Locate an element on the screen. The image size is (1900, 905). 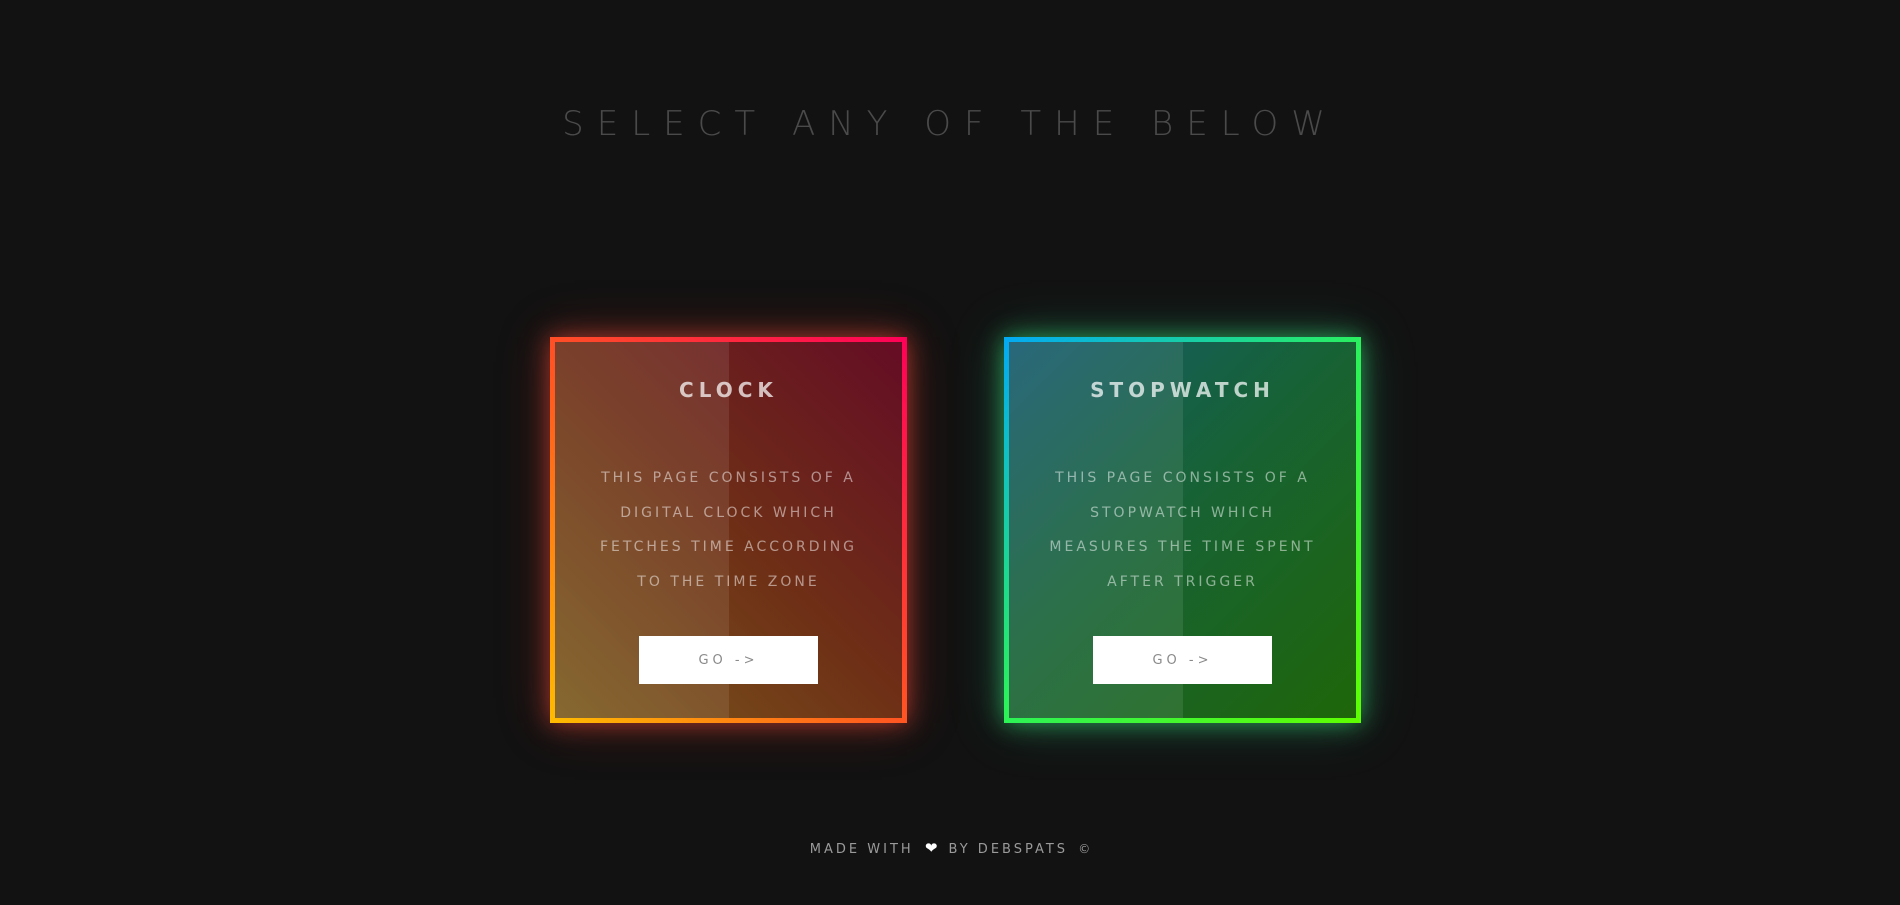
stopwatch-go-button: GO -> is located at coordinates (1182, 660).